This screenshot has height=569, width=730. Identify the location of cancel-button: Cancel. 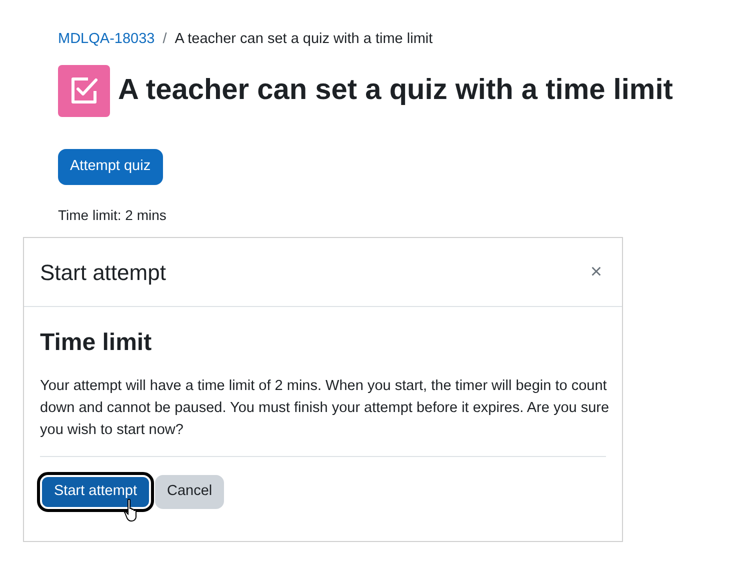
(189, 492).